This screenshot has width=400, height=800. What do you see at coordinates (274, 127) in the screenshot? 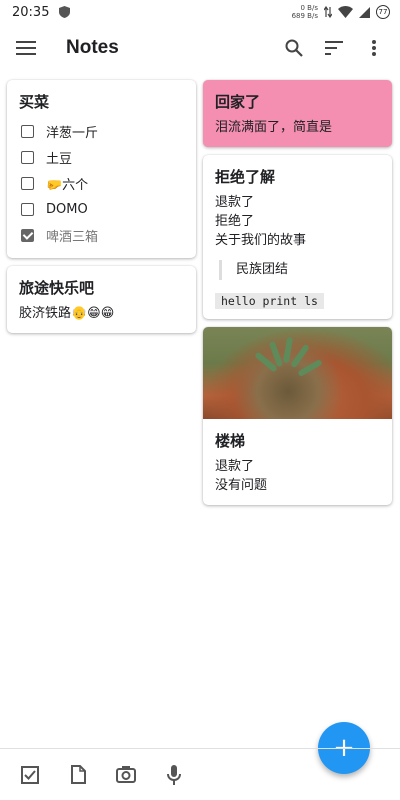
I see `note-text: 泪流满面了，简直是` at bounding box center [274, 127].